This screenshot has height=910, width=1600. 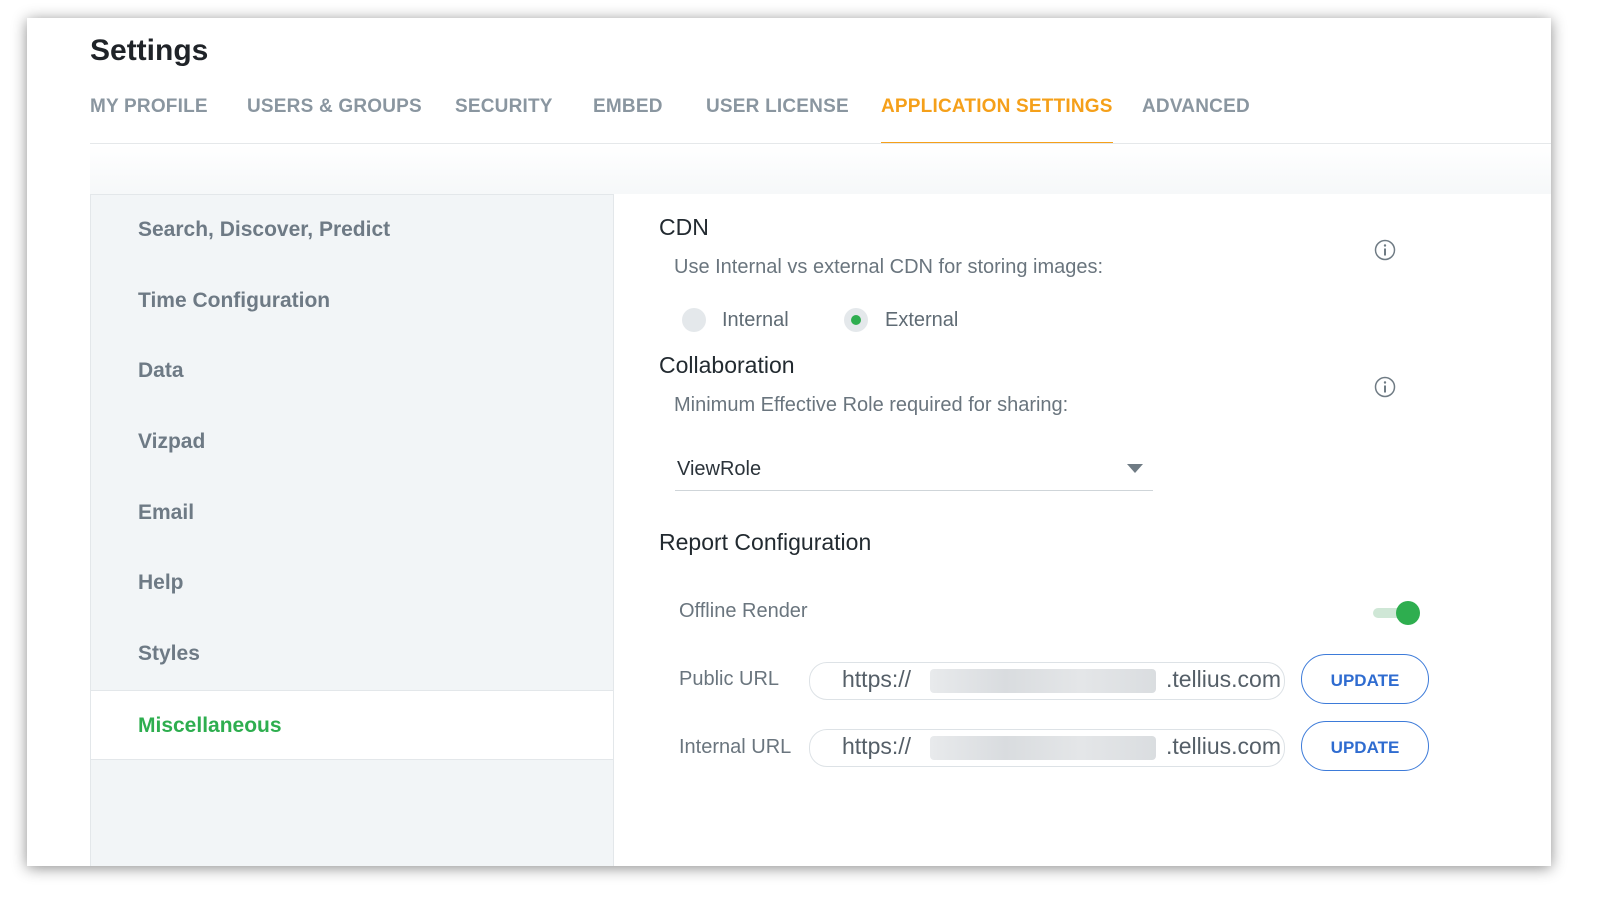 I want to click on header-shade, so click(x=820, y=169).